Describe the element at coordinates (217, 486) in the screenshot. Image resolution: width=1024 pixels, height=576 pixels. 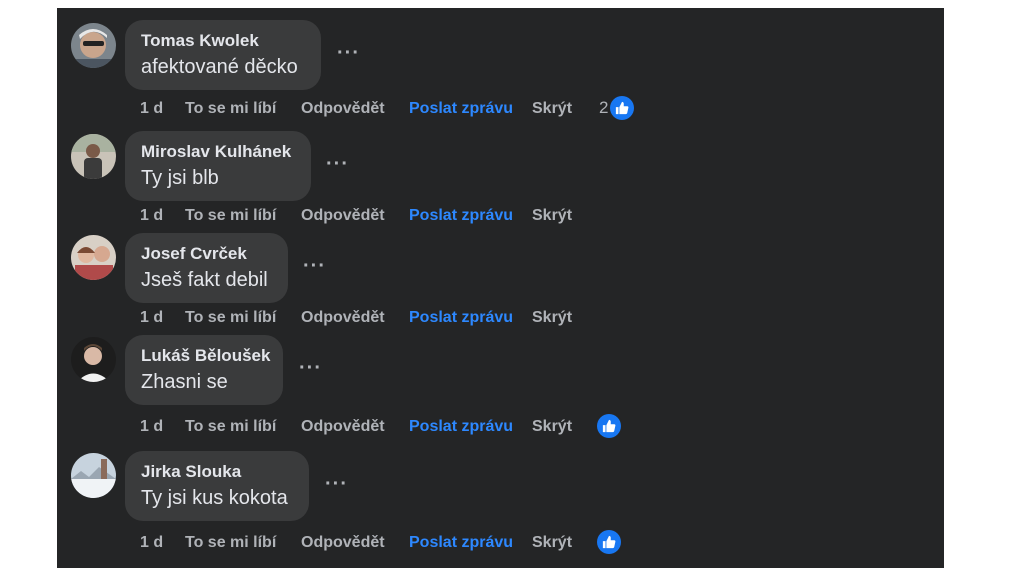
I see `comment-bubble: Jirka Slouka Ty jsi kus kokota` at that location.